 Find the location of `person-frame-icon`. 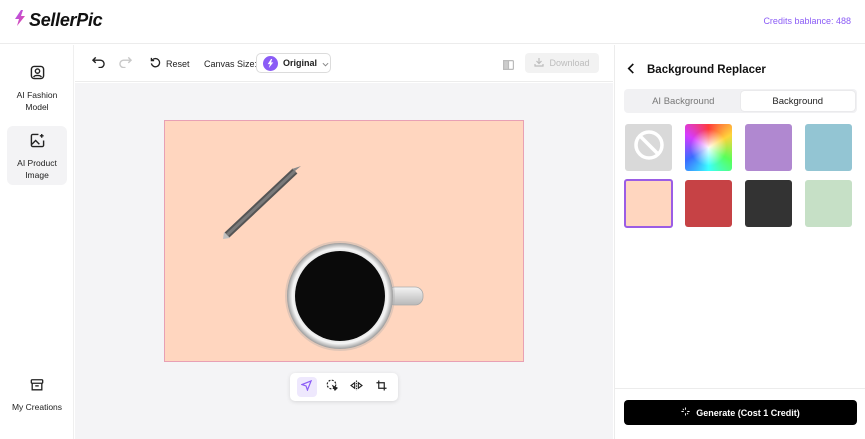

person-frame-icon is located at coordinates (37, 75).